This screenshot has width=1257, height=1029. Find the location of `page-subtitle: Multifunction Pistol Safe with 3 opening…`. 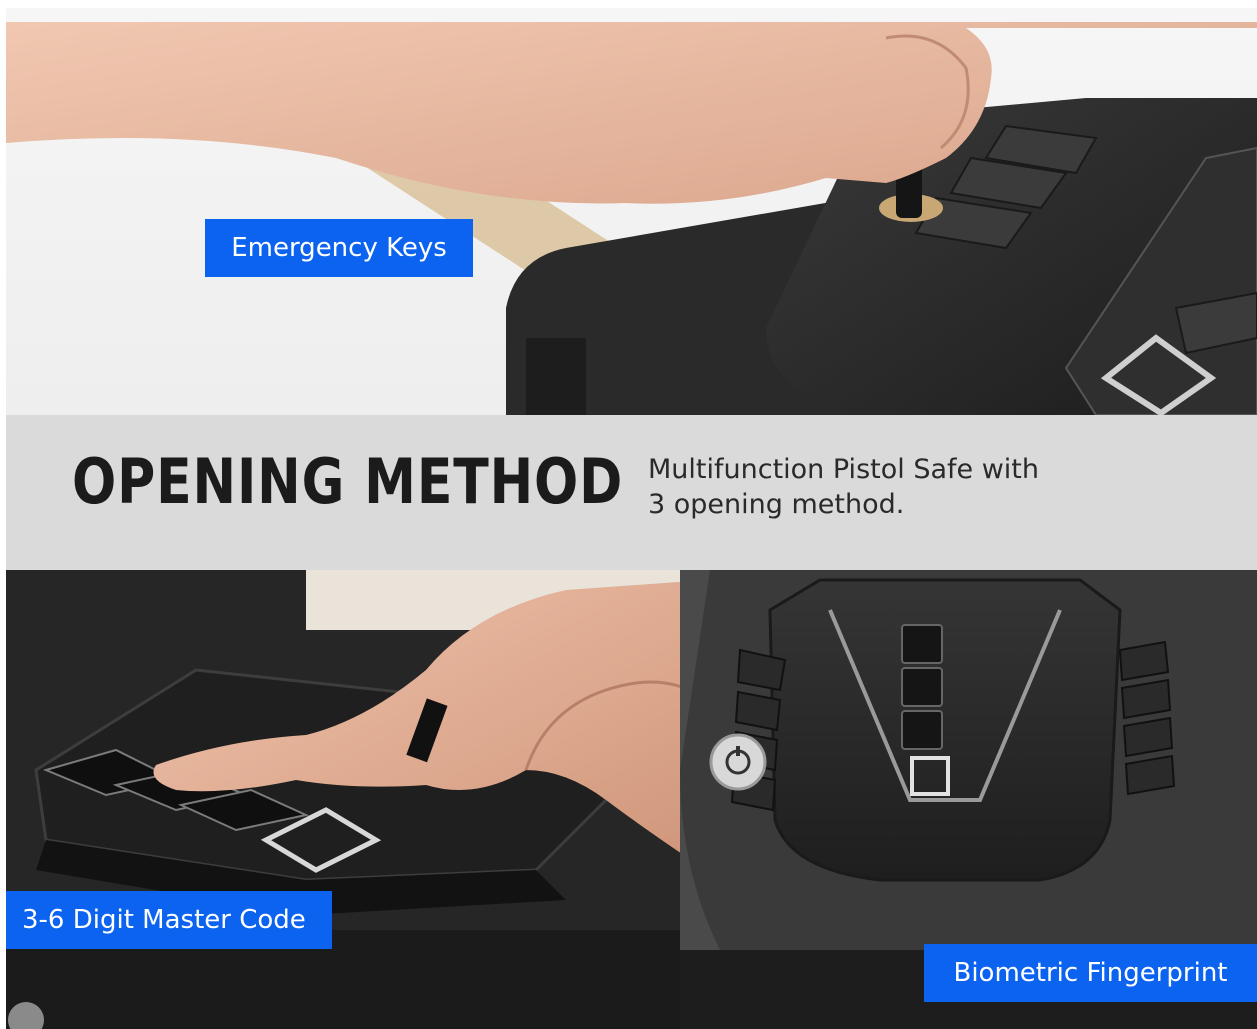

page-subtitle: Multifunction Pistol Safe with 3 opening… is located at coordinates (888, 487).